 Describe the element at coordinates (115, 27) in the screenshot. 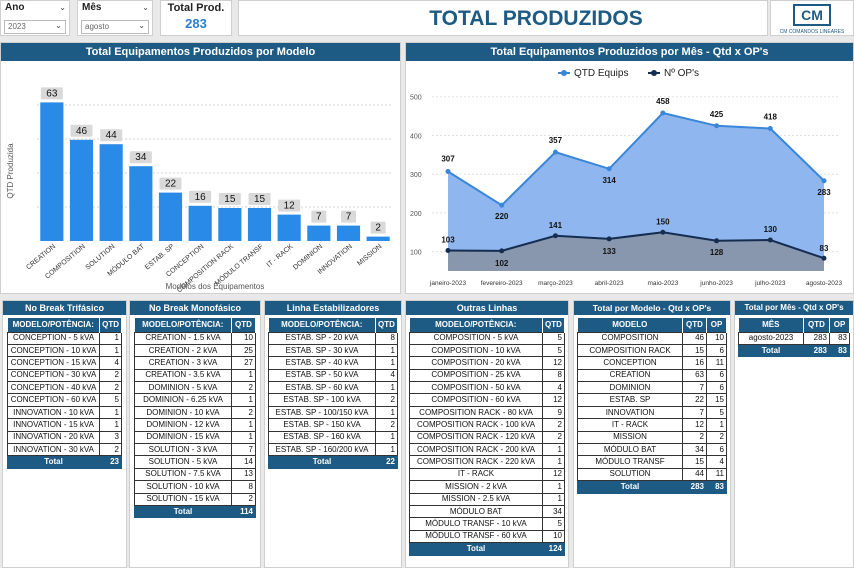

I see `mes-select: agosto ⌄` at that location.